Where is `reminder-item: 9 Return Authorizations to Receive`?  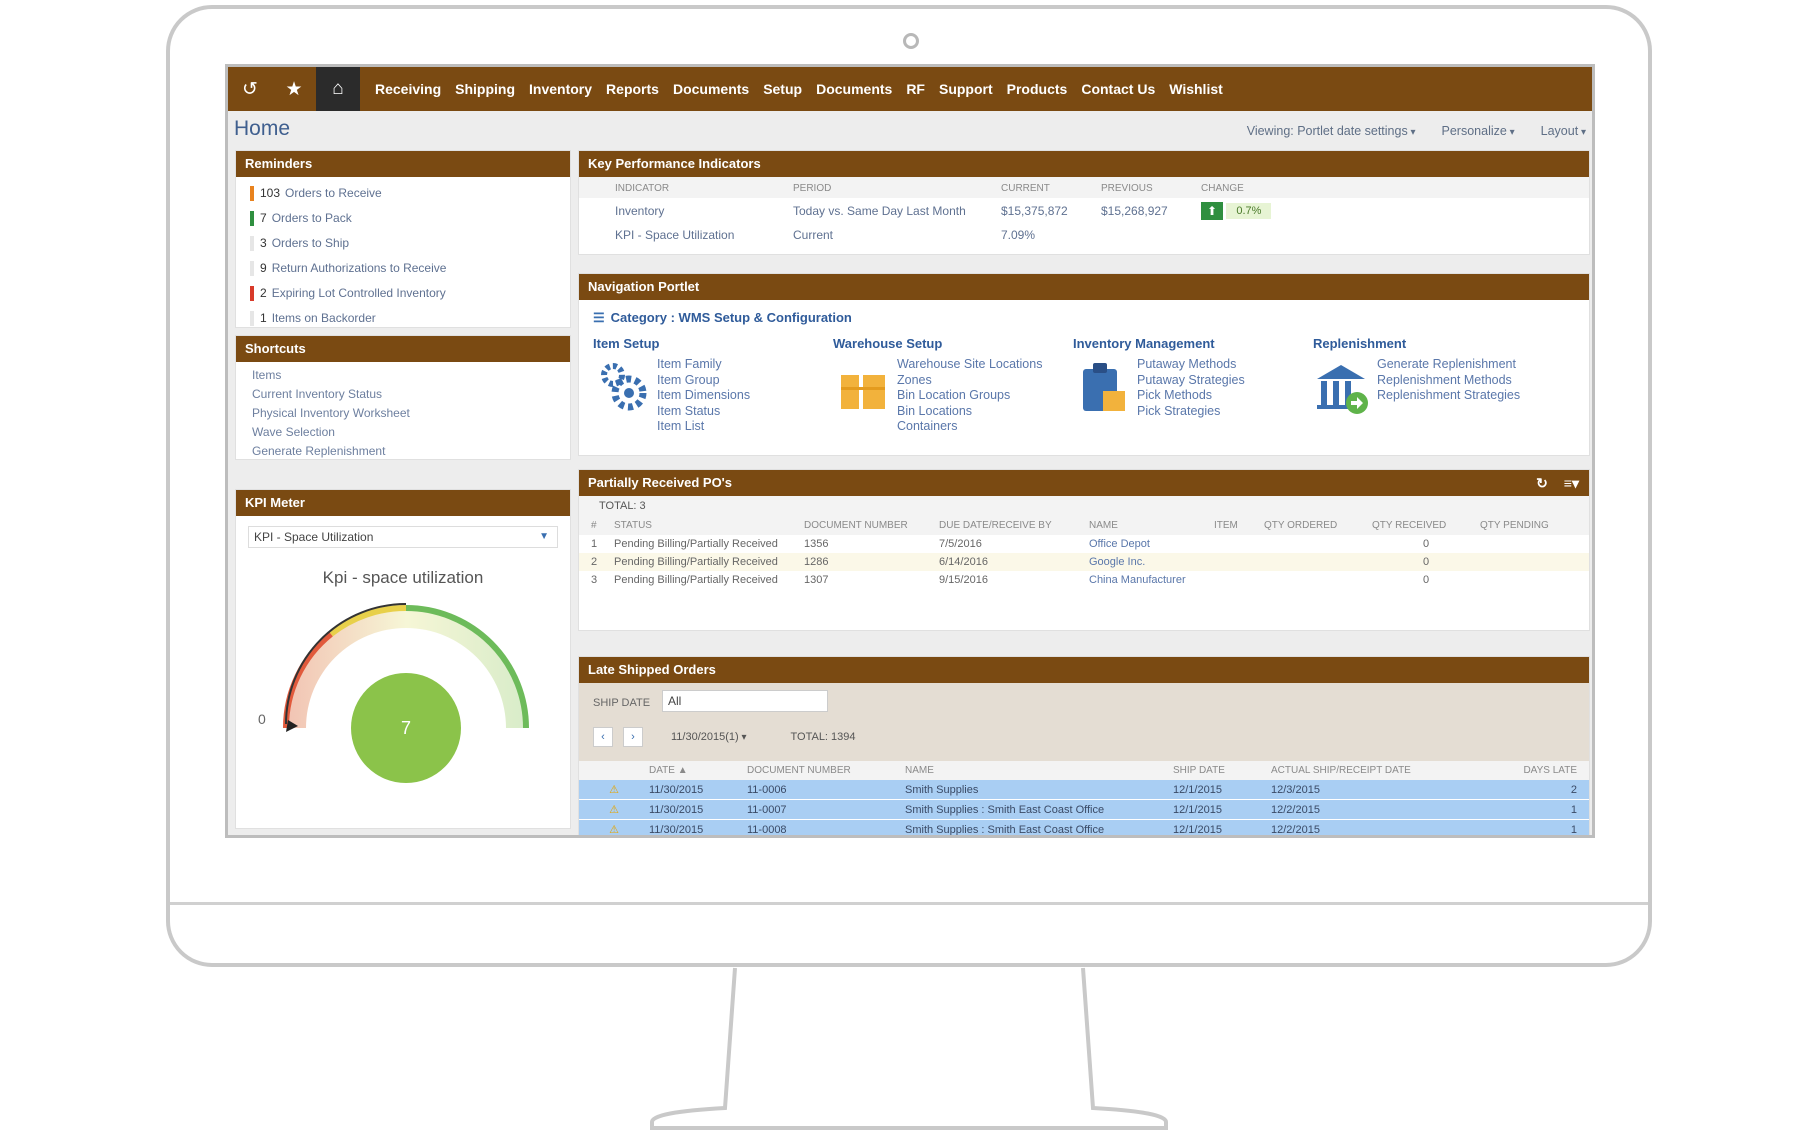
reminder-item: 9 Return Authorizations to Receive is located at coordinates (403, 268).